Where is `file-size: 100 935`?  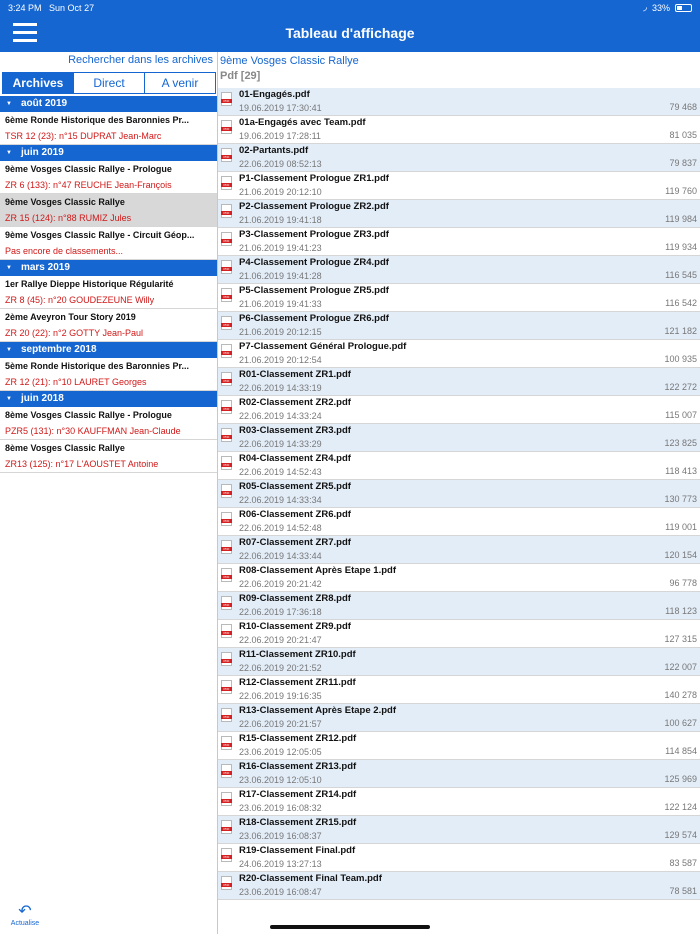
file-size: 100 935 is located at coordinates (680, 359).